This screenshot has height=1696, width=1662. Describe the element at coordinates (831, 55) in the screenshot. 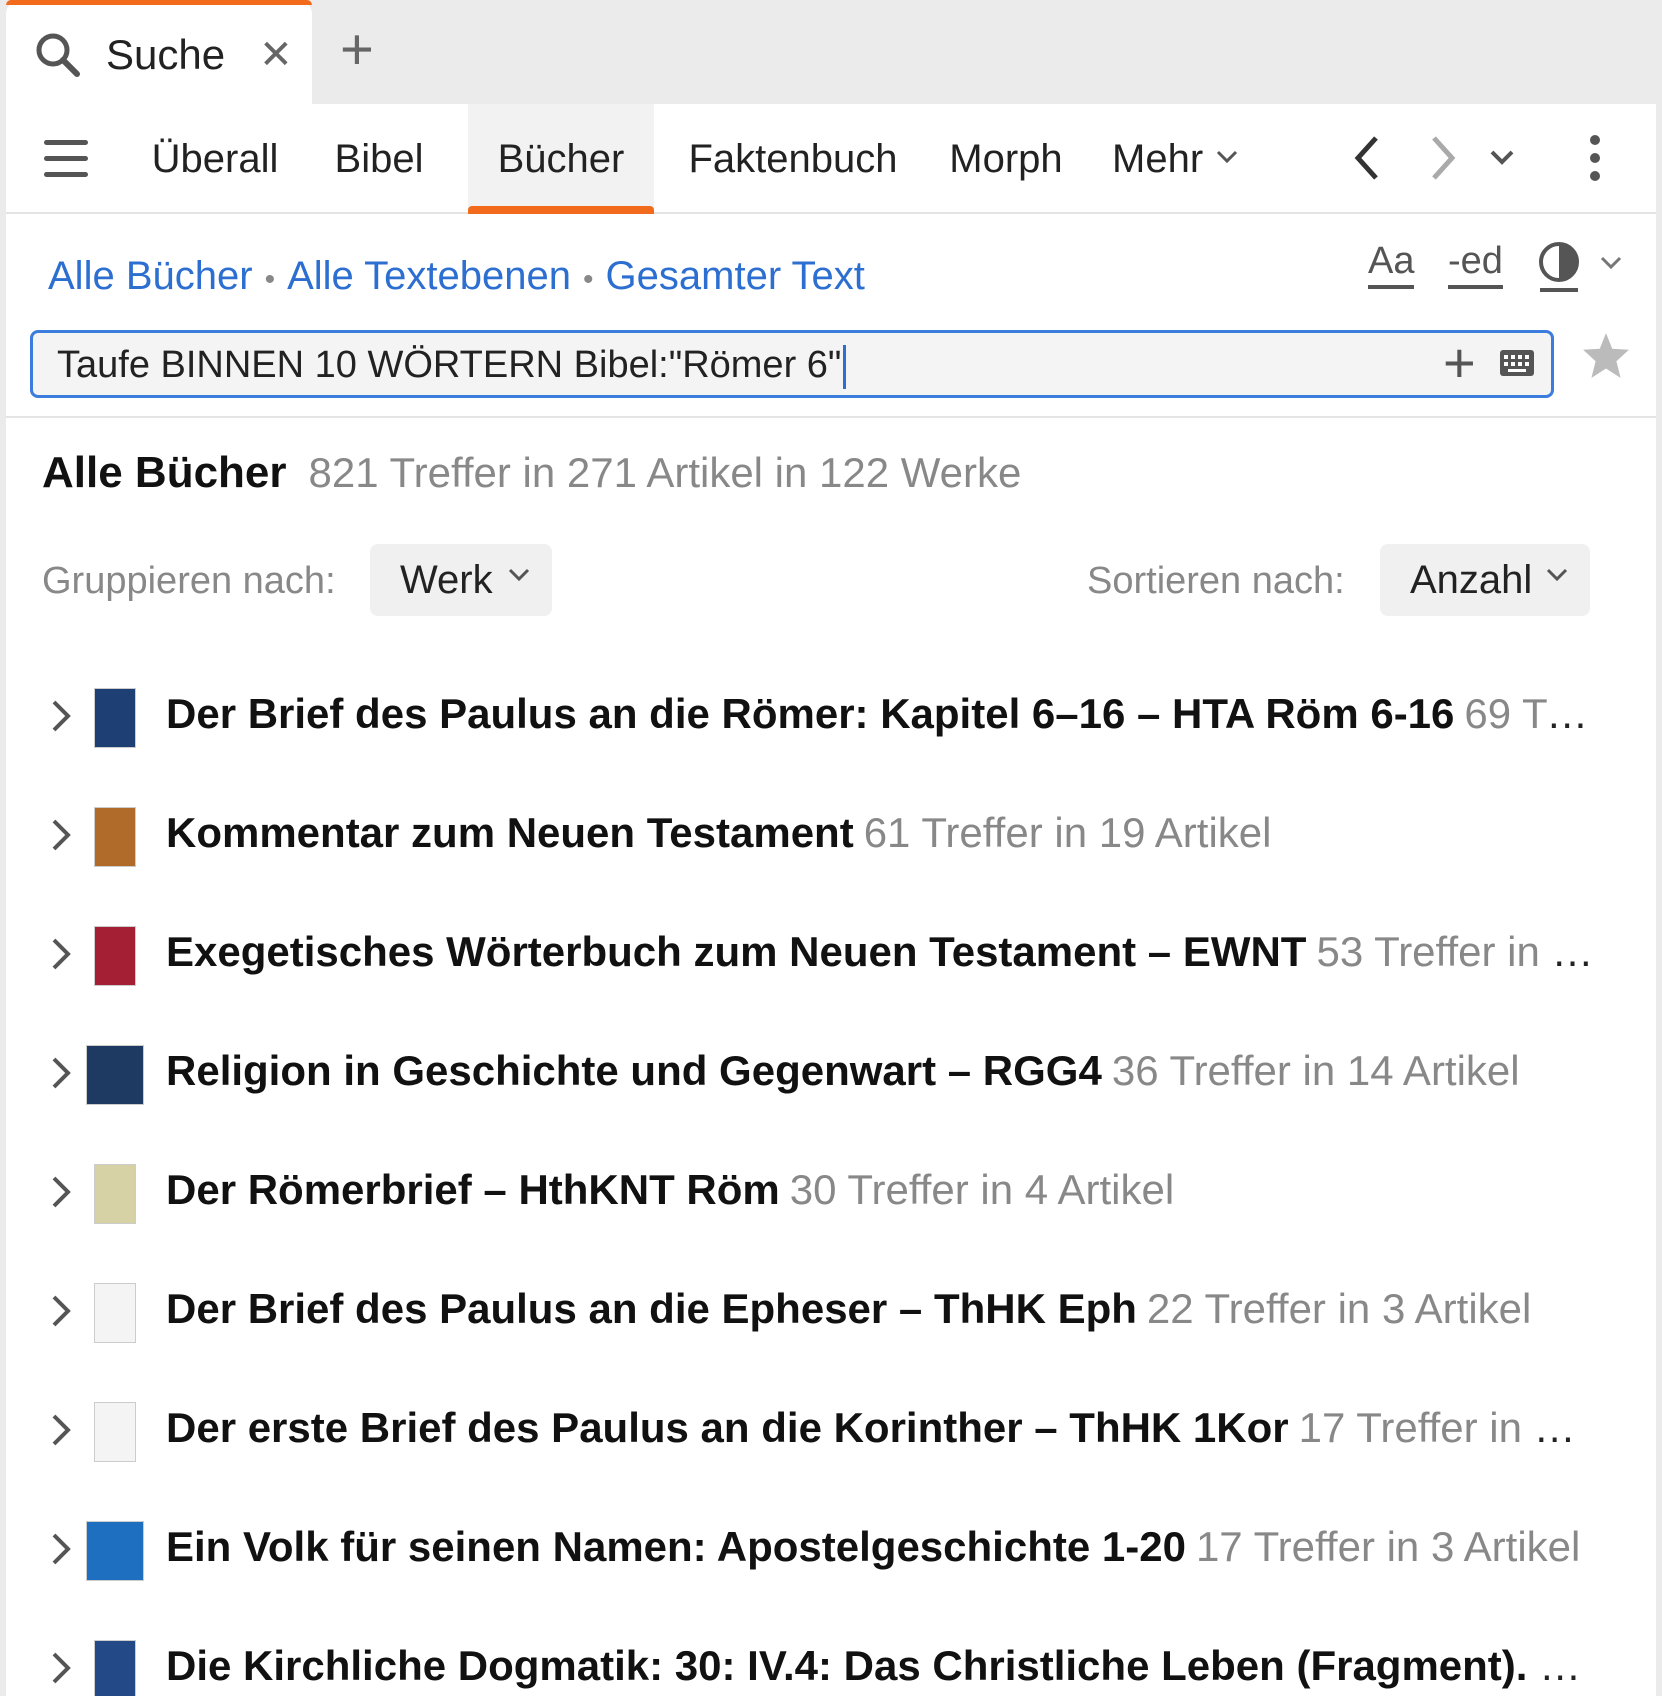

I see `tab-strip: Suche ✕ +` at that location.